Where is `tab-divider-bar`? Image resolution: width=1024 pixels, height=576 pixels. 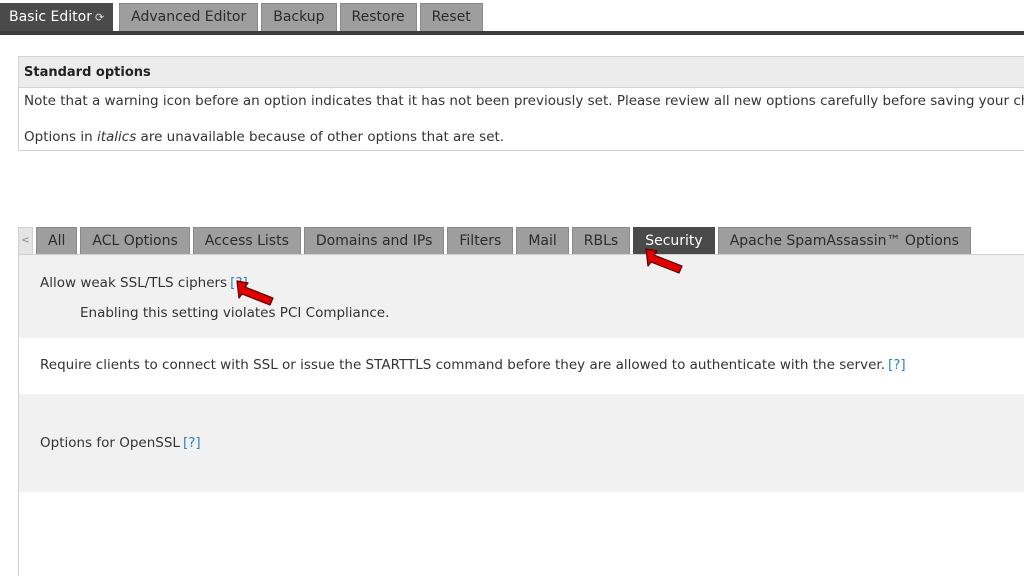
tab-divider-bar is located at coordinates (512, 33).